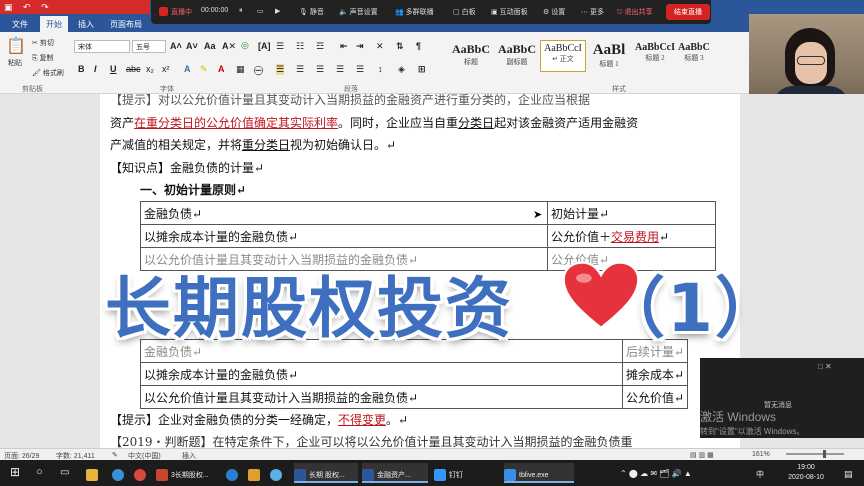 This screenshot has height=486, width=864. Describe the element at coordinates (93, 473) in the screenshot. I see `folder-icon` at that location.